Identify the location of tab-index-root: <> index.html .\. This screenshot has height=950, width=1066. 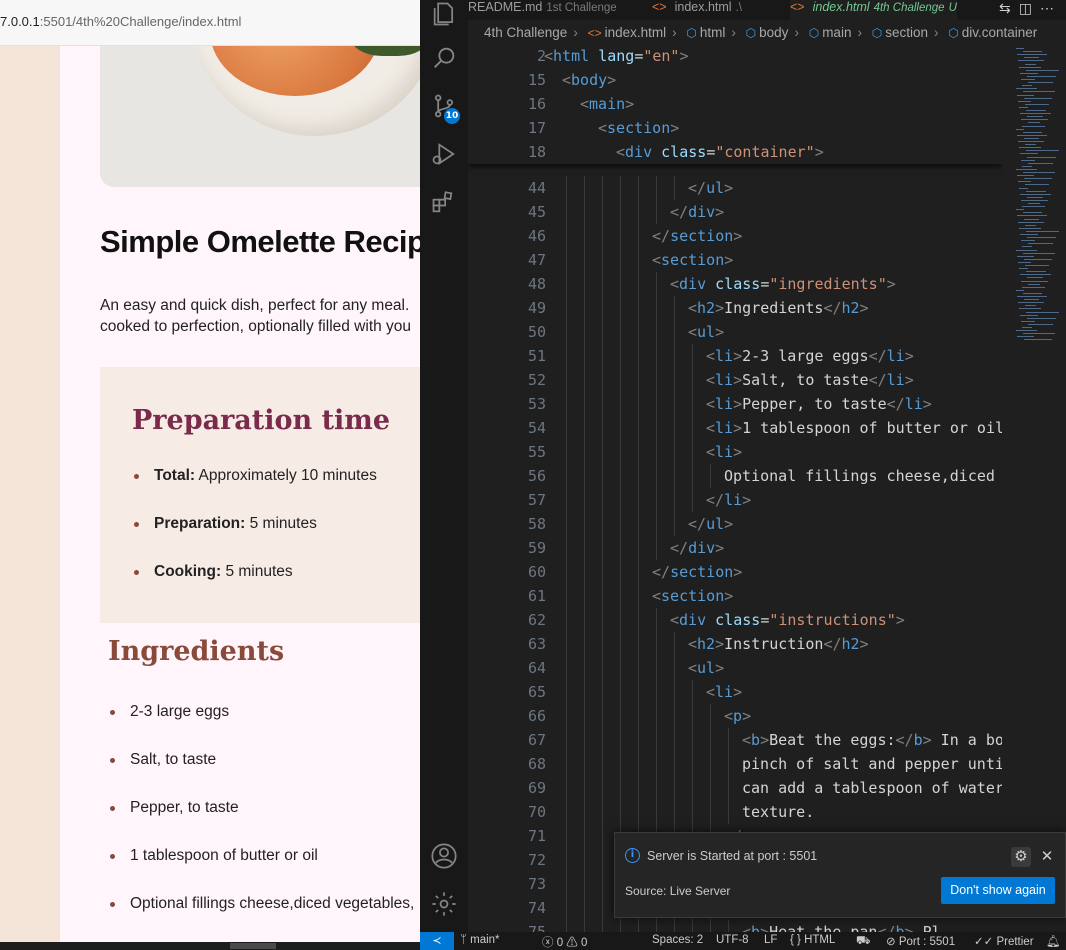
(697, 10).